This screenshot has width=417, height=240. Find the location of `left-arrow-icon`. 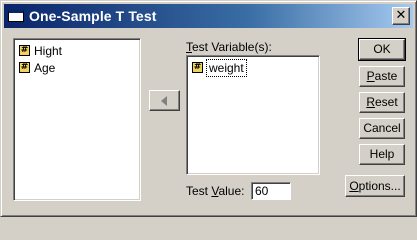

left-arrow-icon is located at coordinates (164, 101).